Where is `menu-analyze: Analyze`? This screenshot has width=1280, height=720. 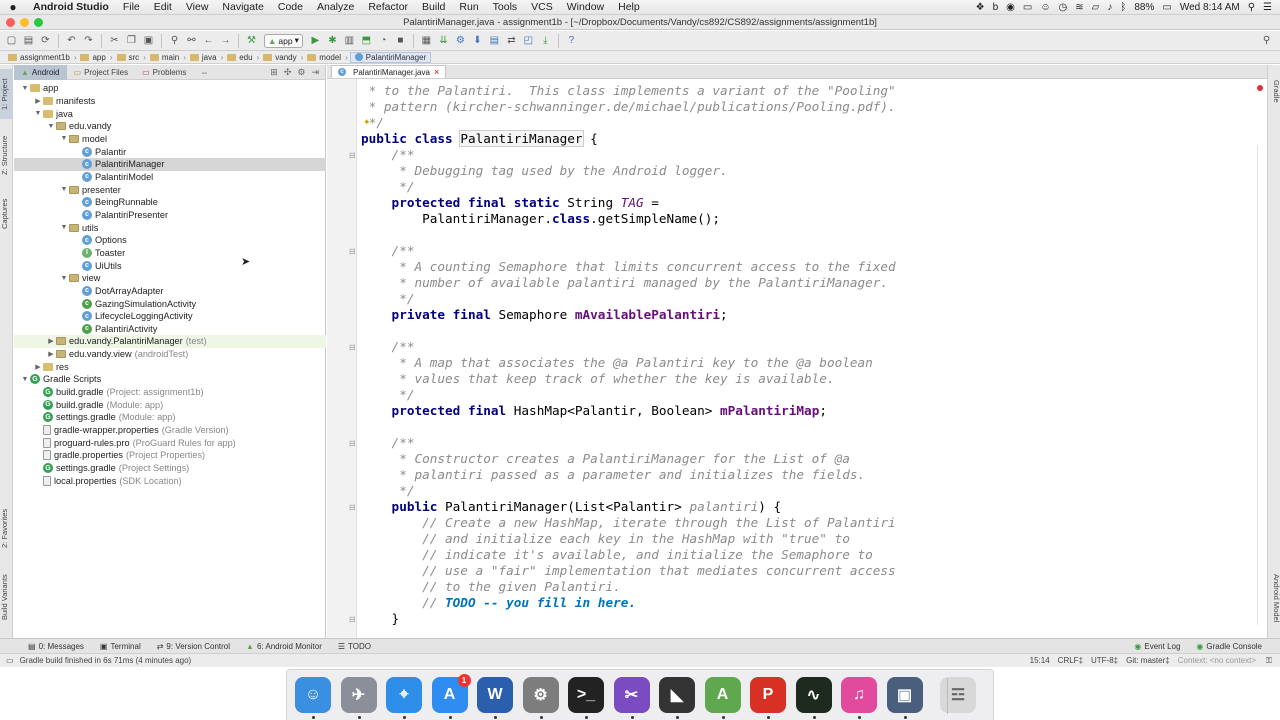 menu-analyze: Analyze is located at coordinates (335, 7).